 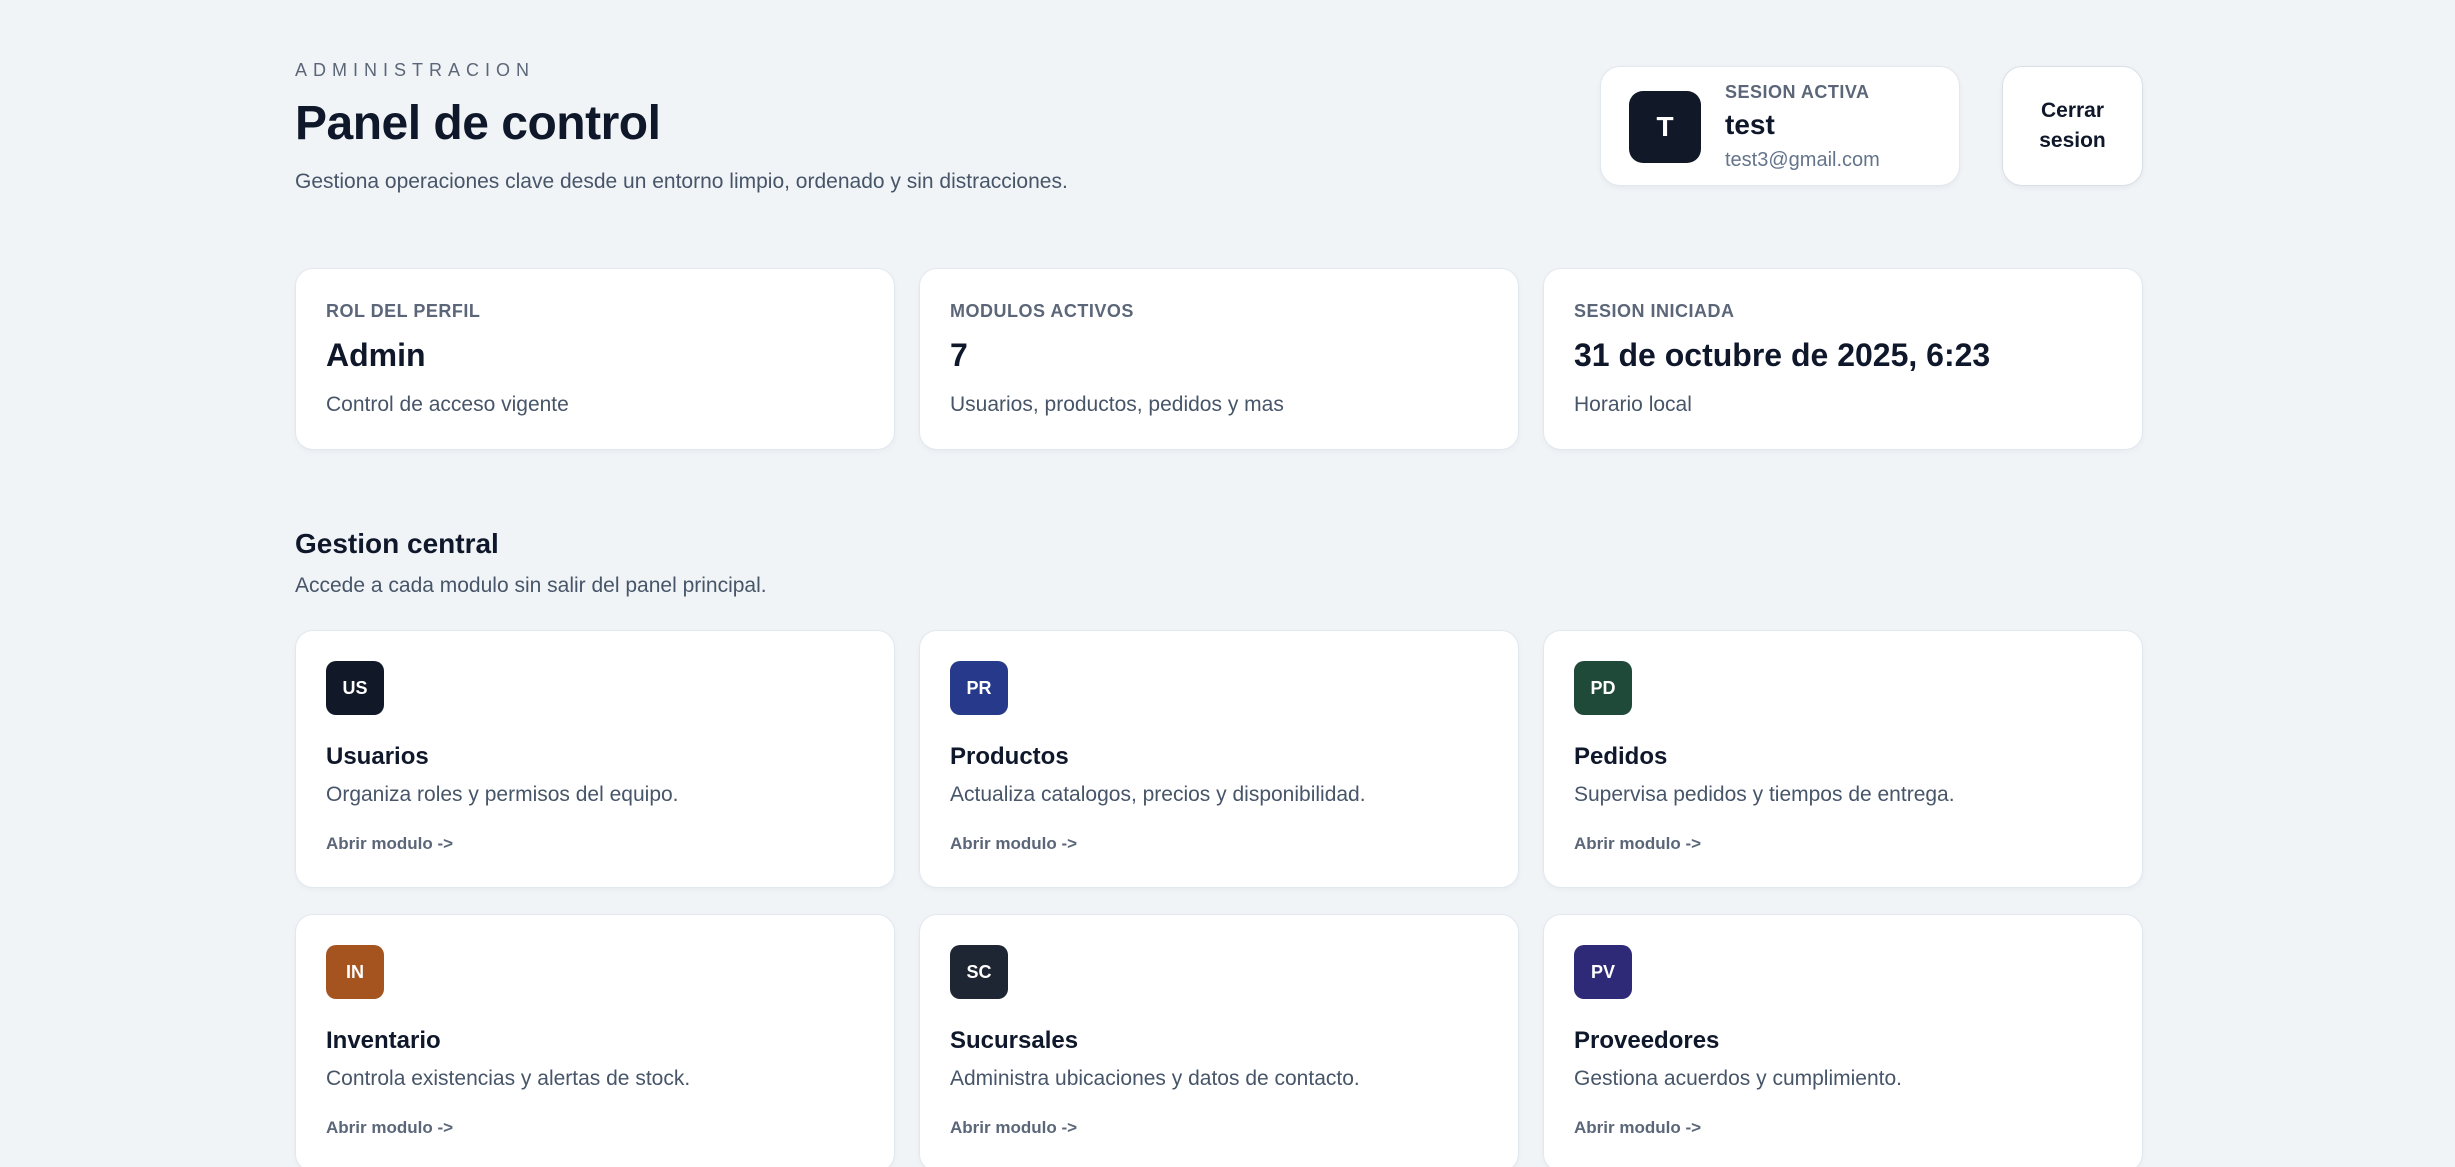 I want to click on page-eyebrow: ADMINISTRACION, so click(x=415, y=70).